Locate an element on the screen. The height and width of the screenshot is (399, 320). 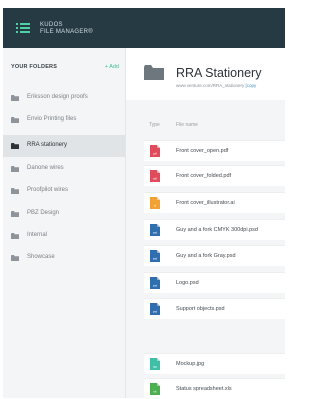
file-row: ai Front cover_illustrator.ai is located at coordinates (214, 202).